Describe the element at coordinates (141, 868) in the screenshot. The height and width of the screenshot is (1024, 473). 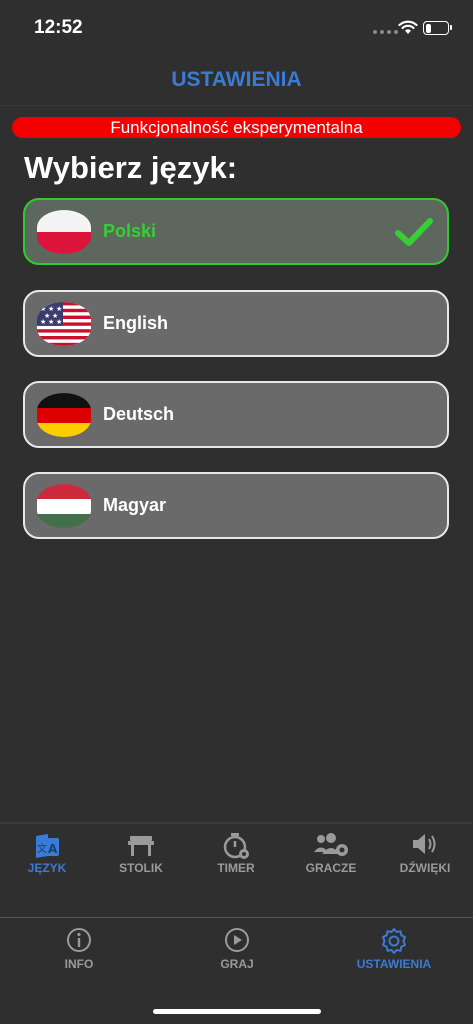
I see `tab-label: STOLIK` at that location.